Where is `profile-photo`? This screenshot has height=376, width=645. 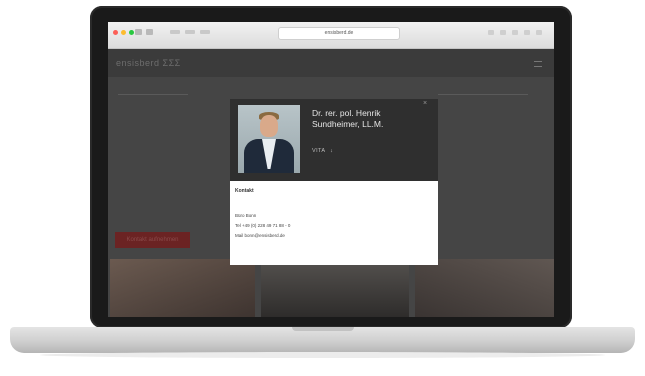 profile-photo is located at coordinates (269, 139).